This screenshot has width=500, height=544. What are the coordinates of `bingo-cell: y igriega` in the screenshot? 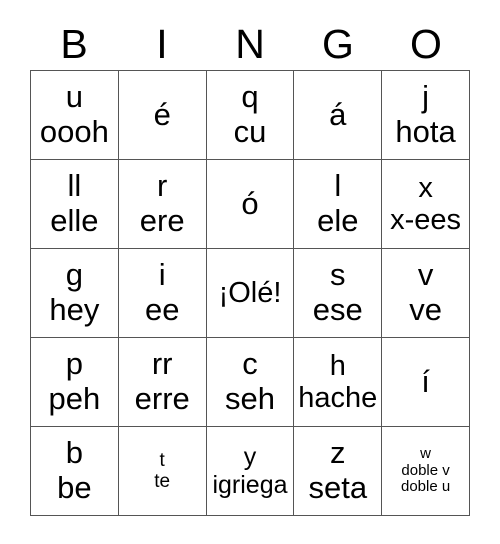 It's located at (250, 471).